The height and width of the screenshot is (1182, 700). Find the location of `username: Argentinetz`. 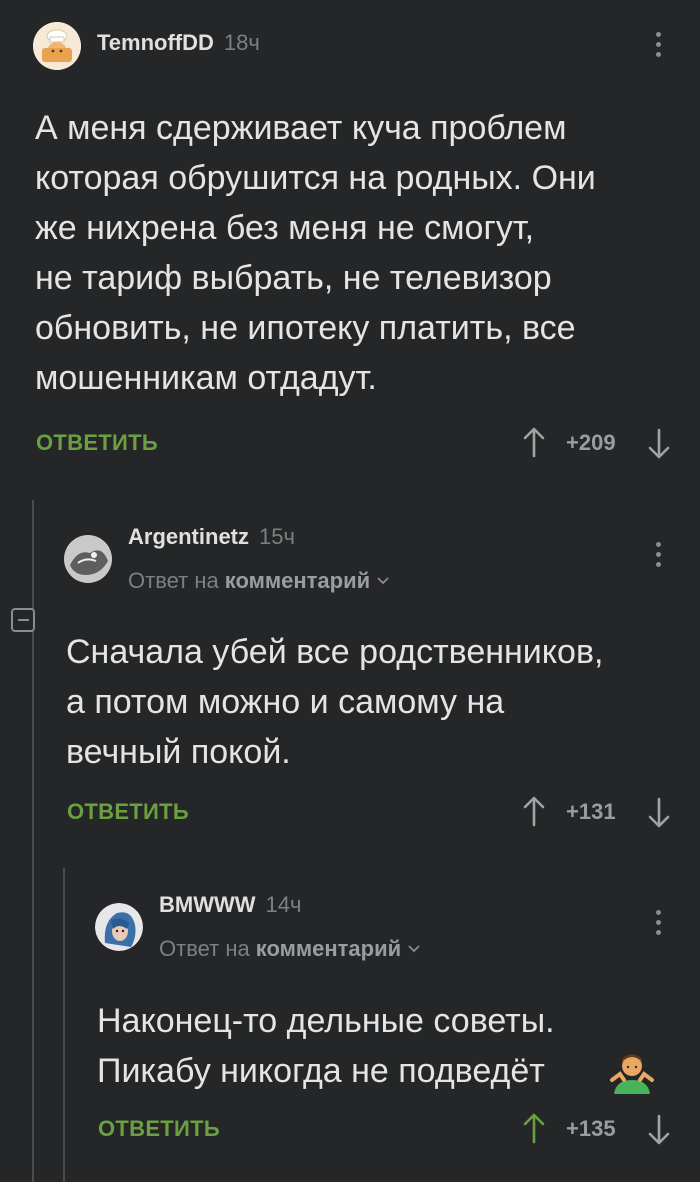

username: Argentinetz is located at coordinates (188, 537).